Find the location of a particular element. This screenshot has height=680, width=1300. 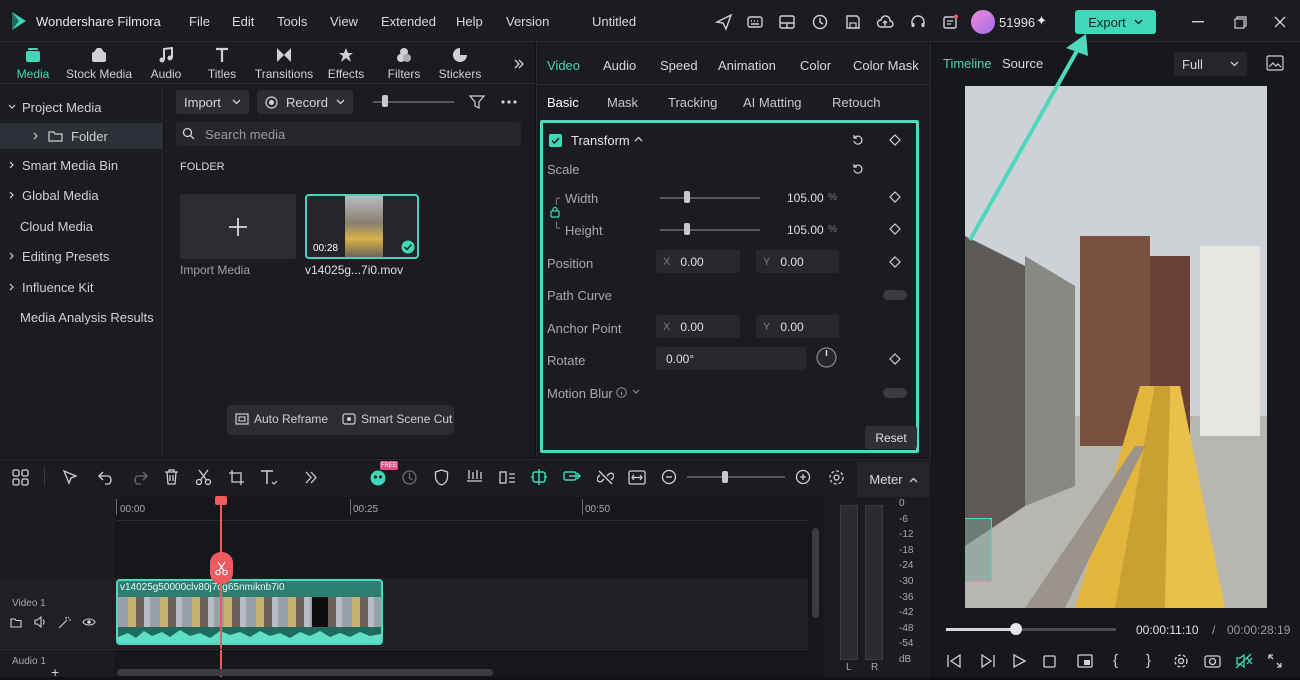

menu-extended: Extended is located at coordinates (408, 21).